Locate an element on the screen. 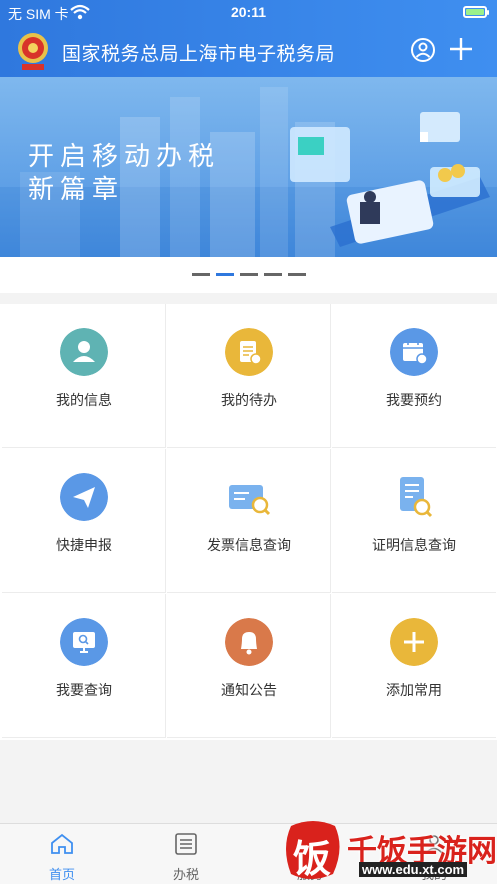 This screenshot has height=884, width=497. tab-label: 首页 is located at coordinates (61, 874).